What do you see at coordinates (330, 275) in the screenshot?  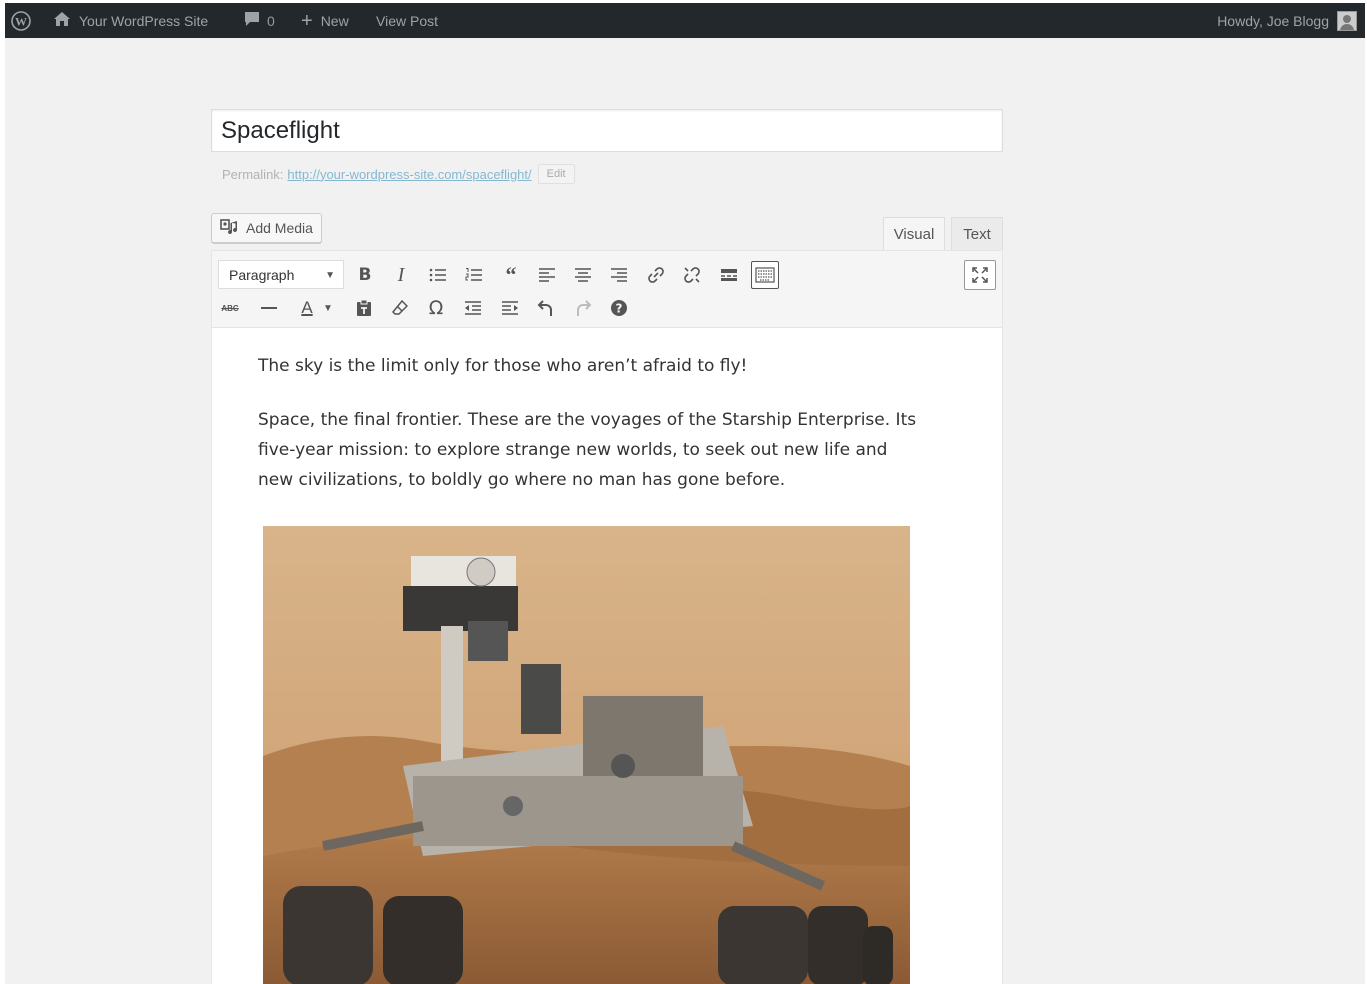 I see `caret-down-icon: ▼` at bounding box center [330, 275].